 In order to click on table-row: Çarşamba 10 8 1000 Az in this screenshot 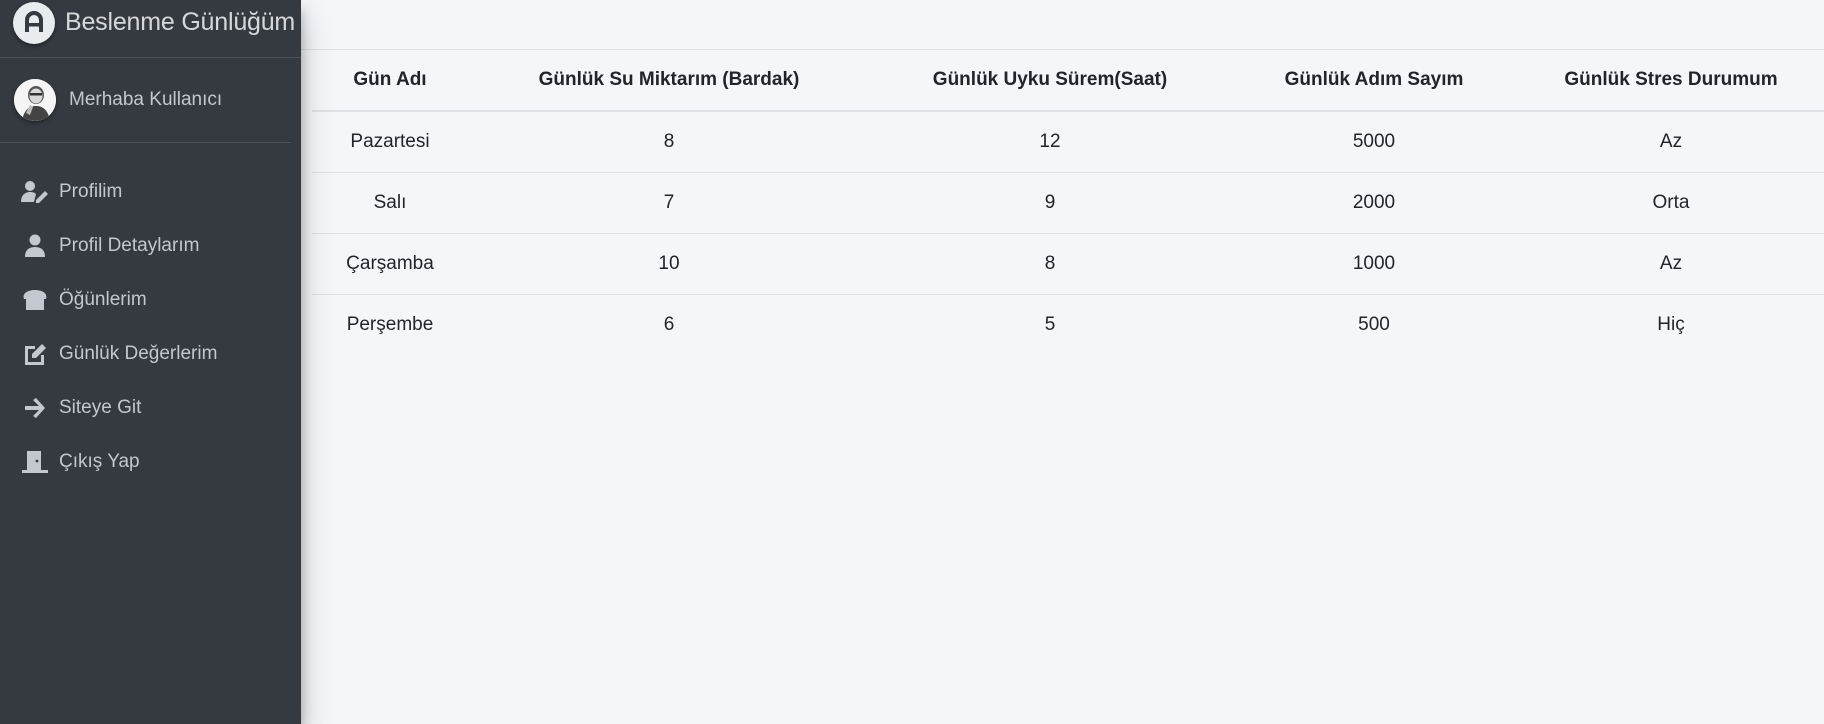, I will do `click(1068, 264)`.